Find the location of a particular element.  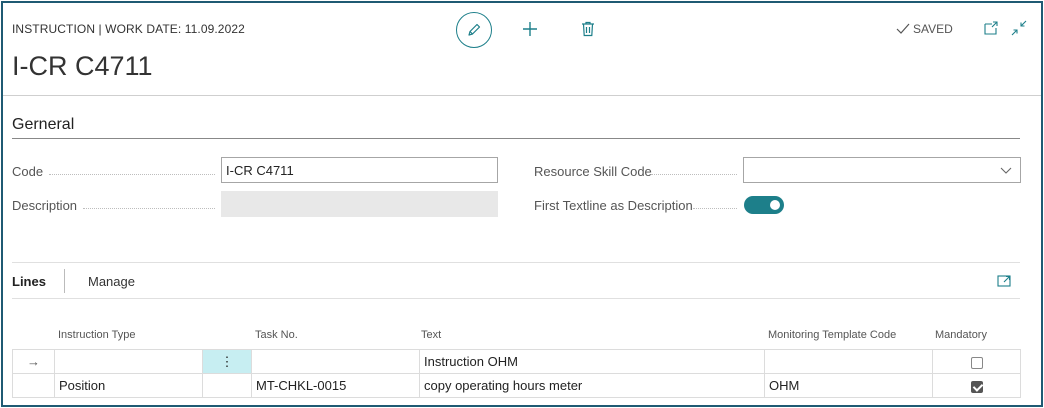

section-title-general: Gerneral is located at coordinates (43, 124).